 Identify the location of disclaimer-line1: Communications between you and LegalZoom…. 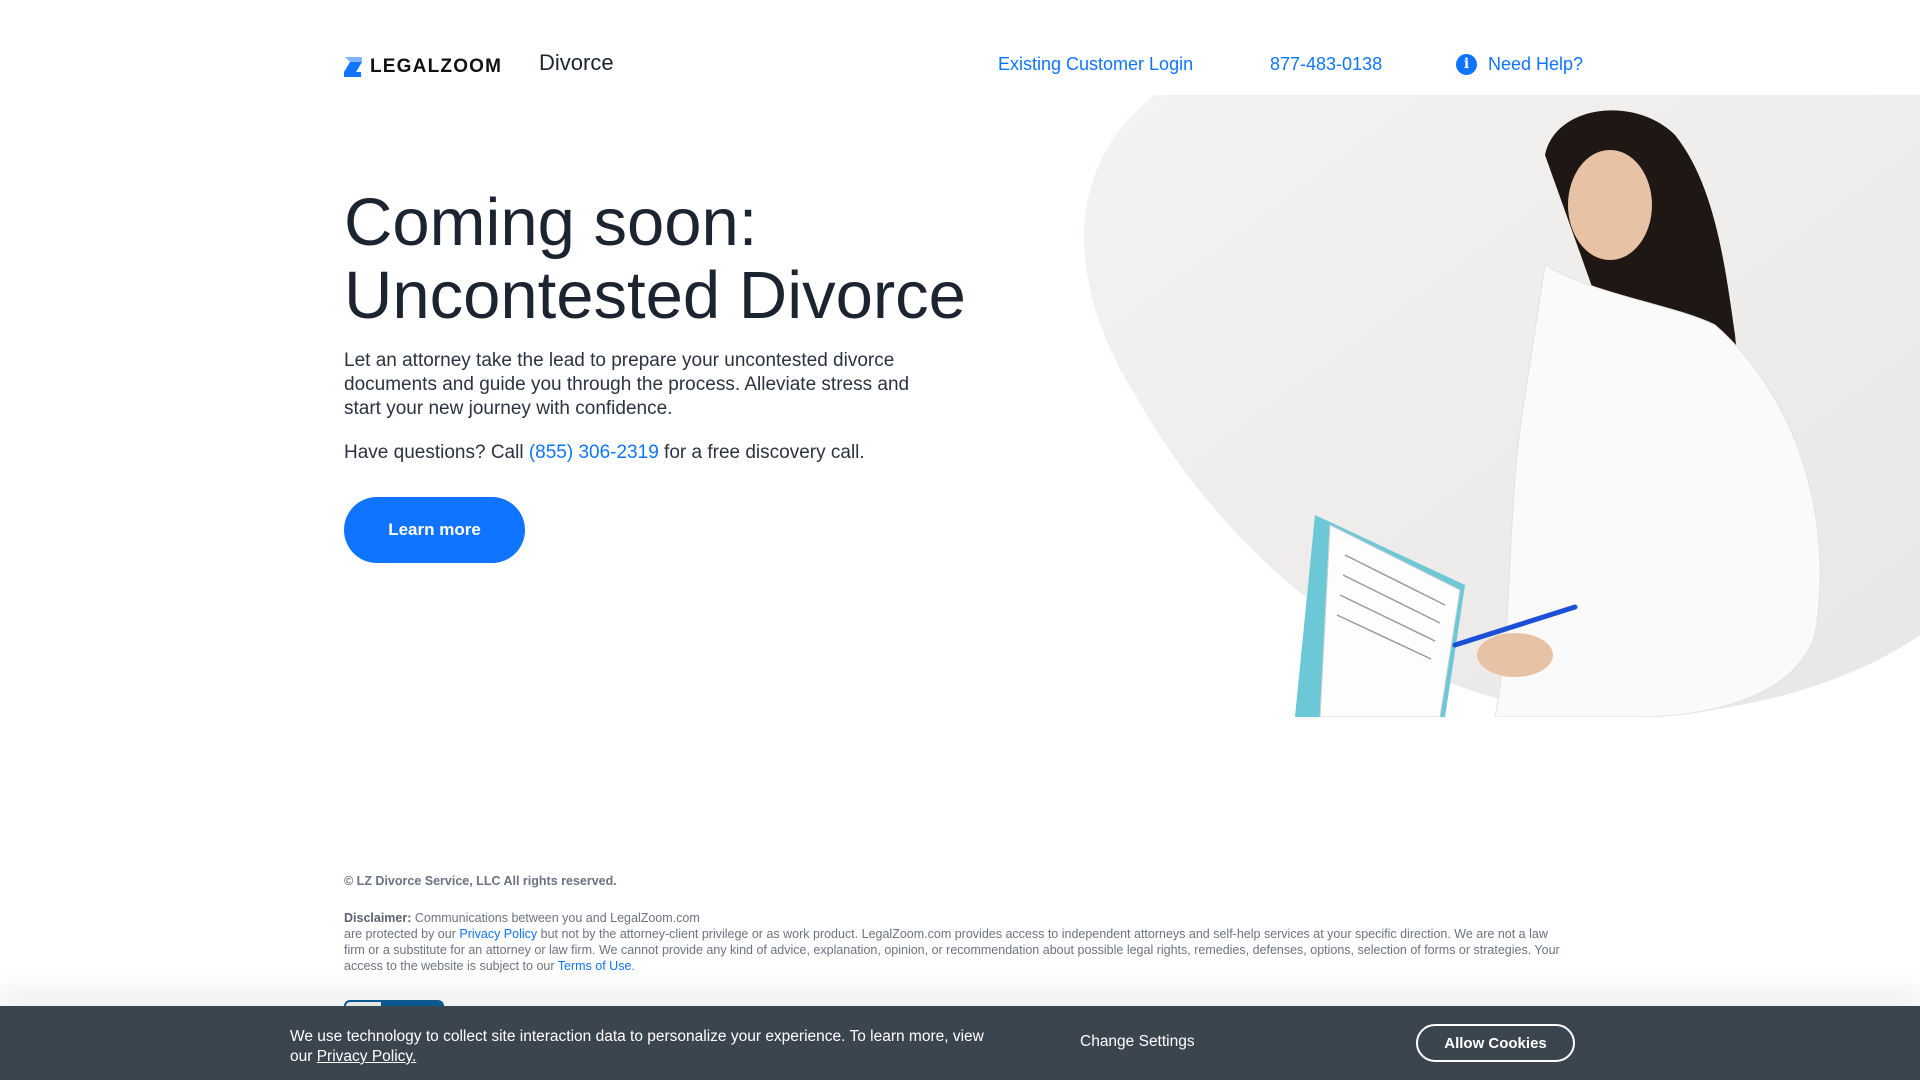
(555, 918).